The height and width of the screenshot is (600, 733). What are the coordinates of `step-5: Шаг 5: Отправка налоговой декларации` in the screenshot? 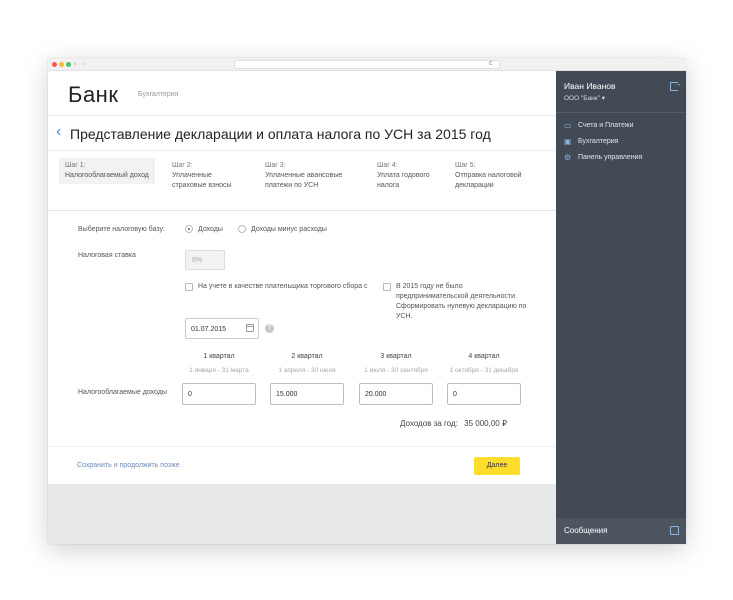 It's located at (492, 176).